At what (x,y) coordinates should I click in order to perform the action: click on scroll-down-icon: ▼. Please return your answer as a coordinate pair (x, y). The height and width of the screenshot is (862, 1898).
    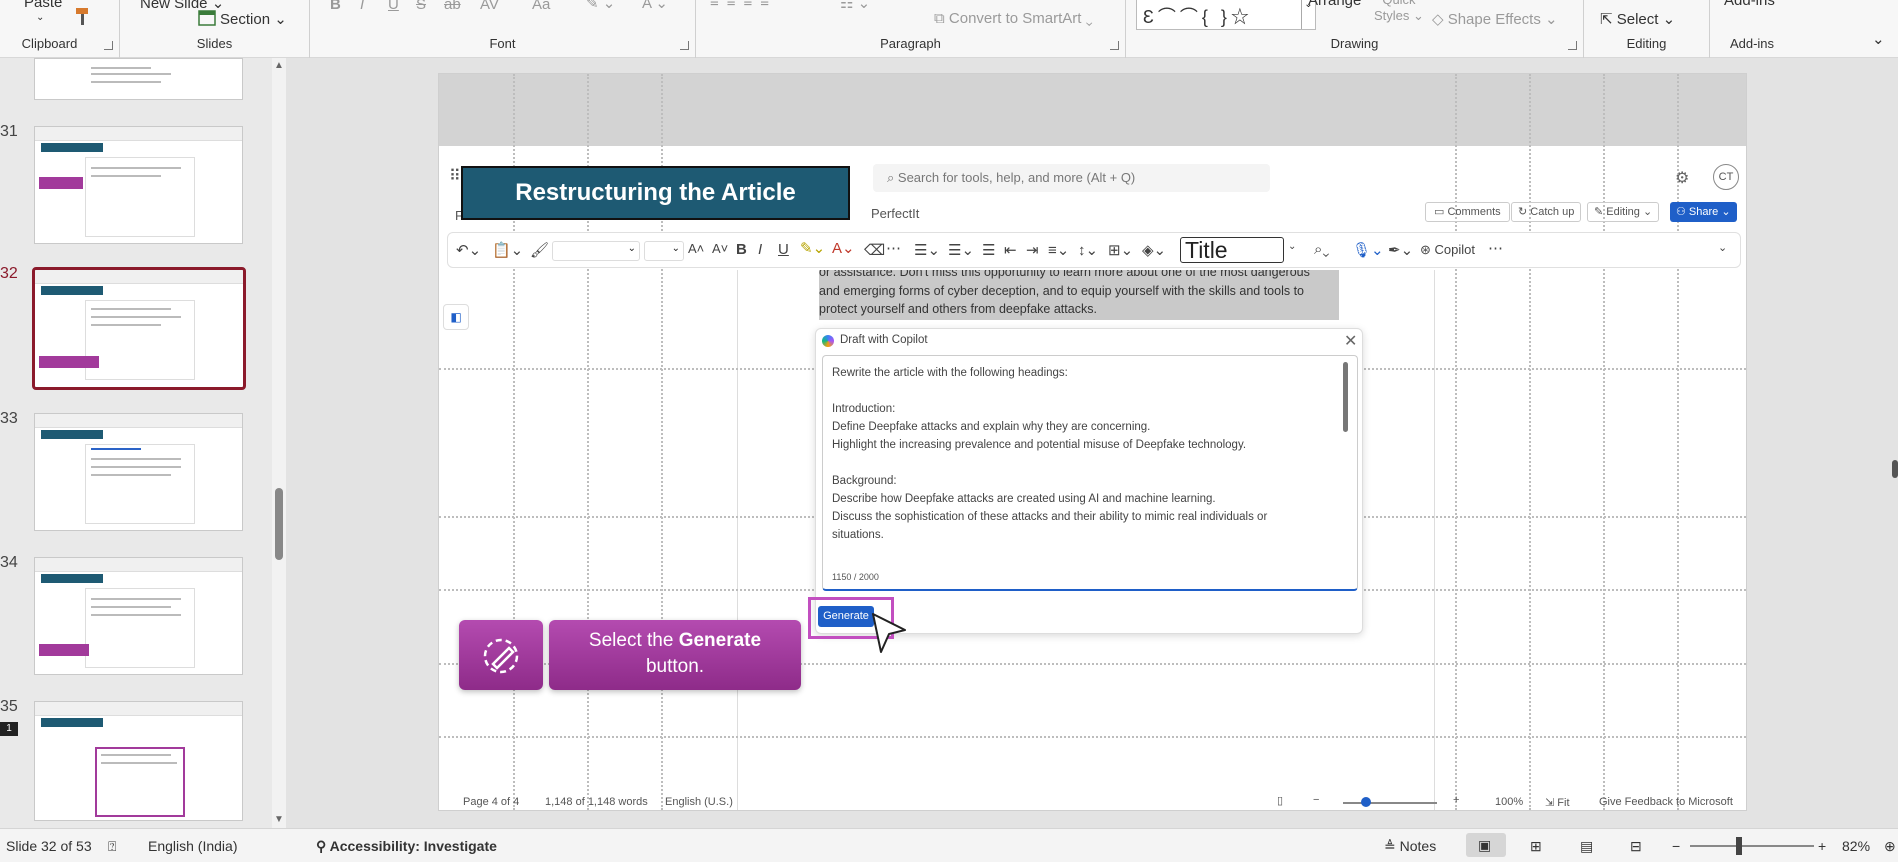
    Looking at the image, I should click on (279, 819).